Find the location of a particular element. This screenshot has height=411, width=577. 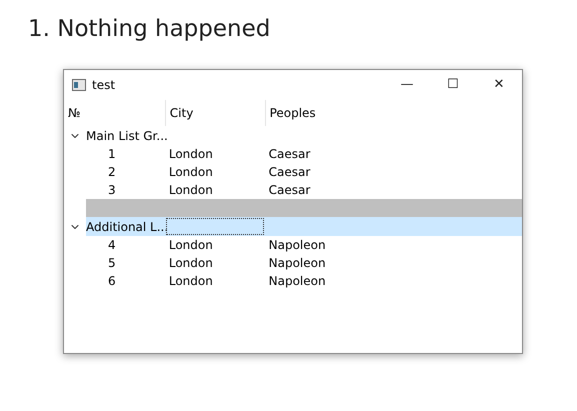

table-cell-text: 4 is located at coordinates (112, 245).